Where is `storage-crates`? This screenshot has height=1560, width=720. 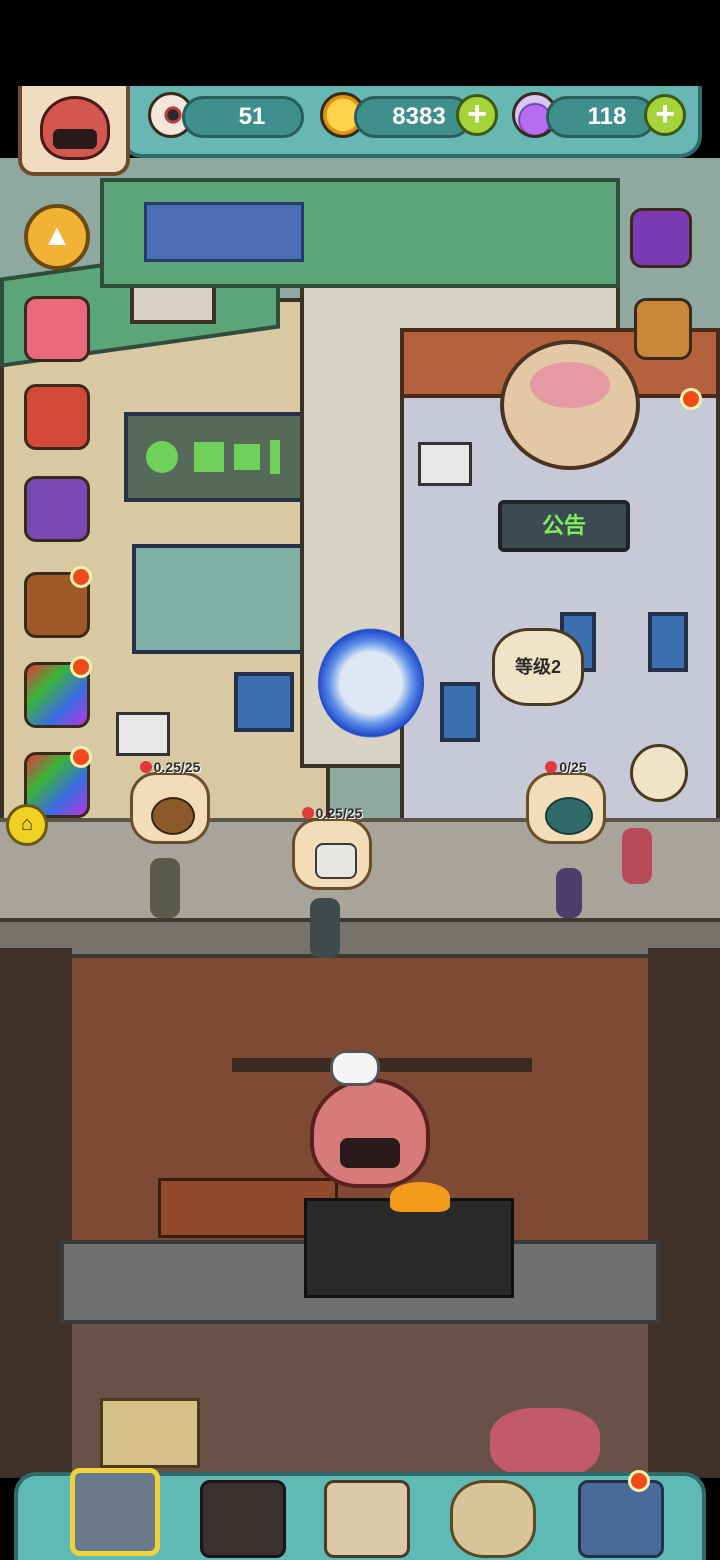 storage-crates is located at coordinates (150, 1433).